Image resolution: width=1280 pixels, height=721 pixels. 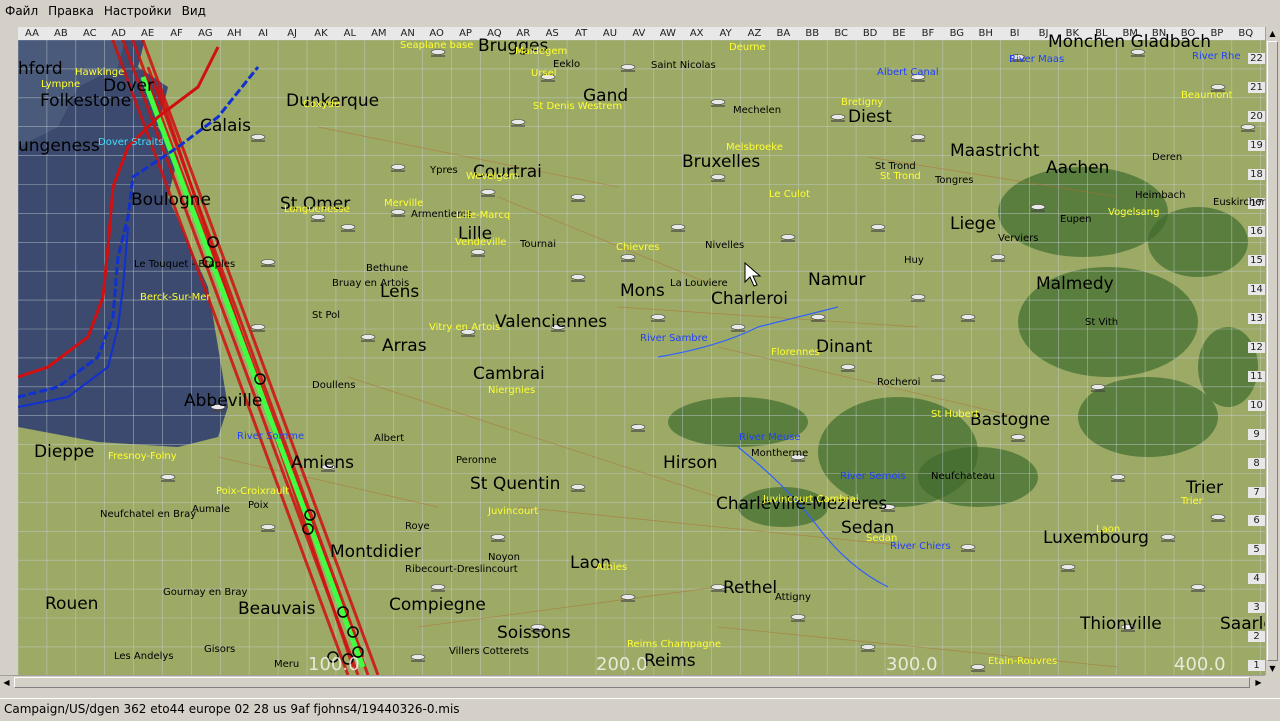 What do you see at coordinates (749, 299) in the screenshot?
I see `city-label: Charleroi` at bounding box center [749, 299].